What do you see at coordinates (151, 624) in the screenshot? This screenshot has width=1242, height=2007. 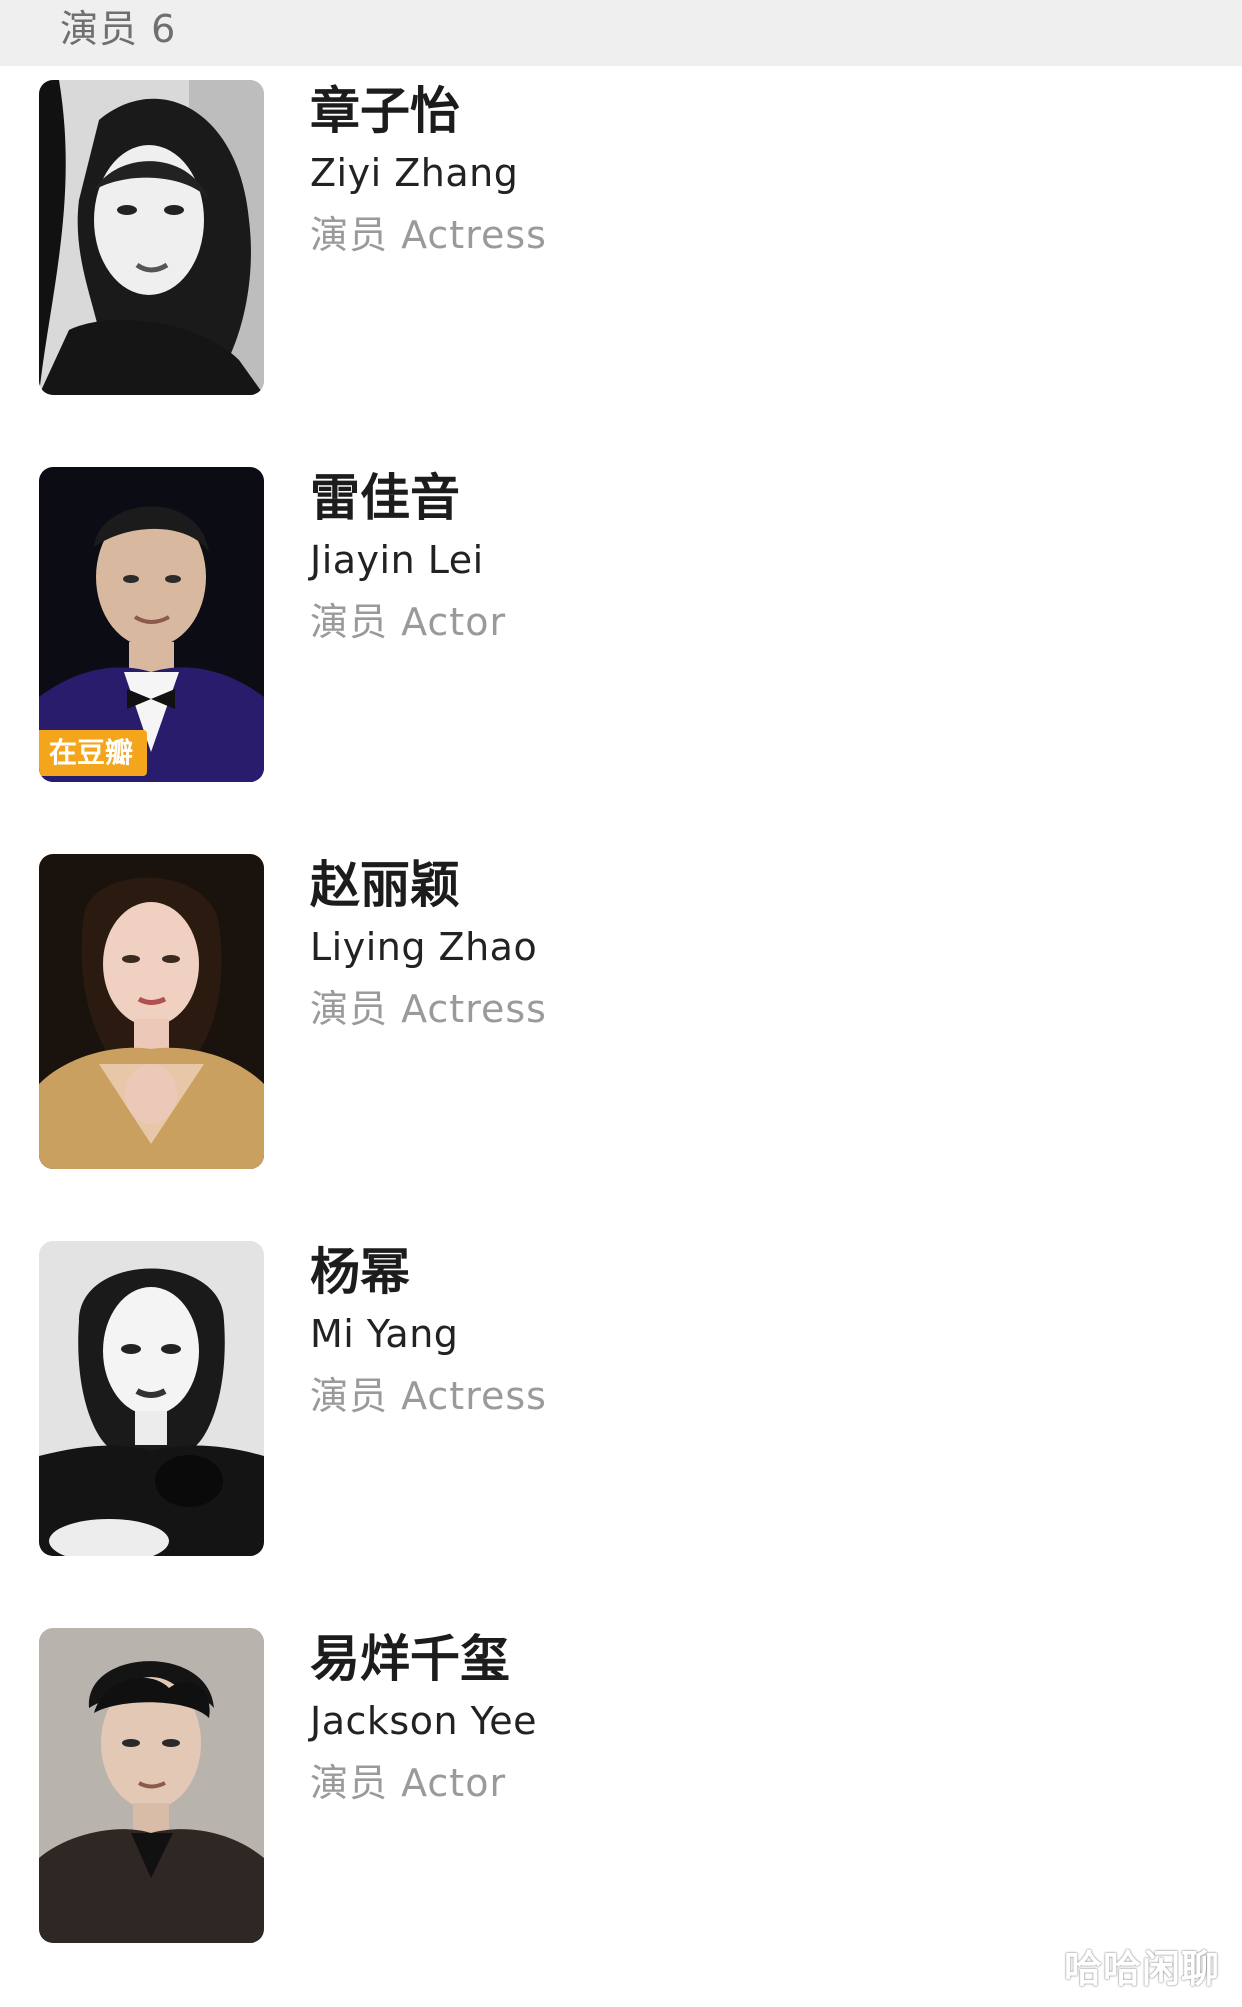 I see `cast-photo: 在豆瓣` at bounding box center [151, 624].